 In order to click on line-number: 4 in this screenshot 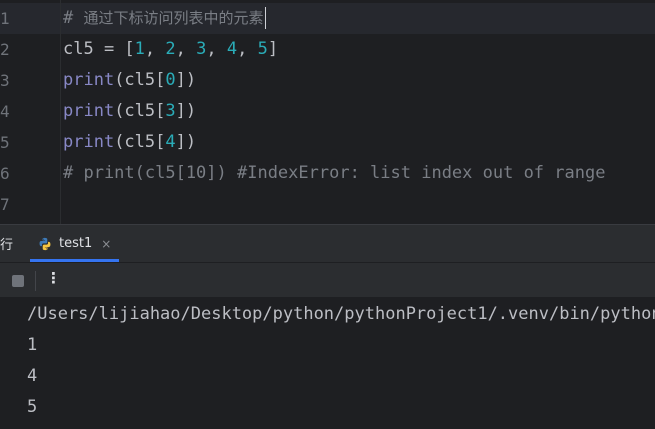, I will do `click(5, 111)`.